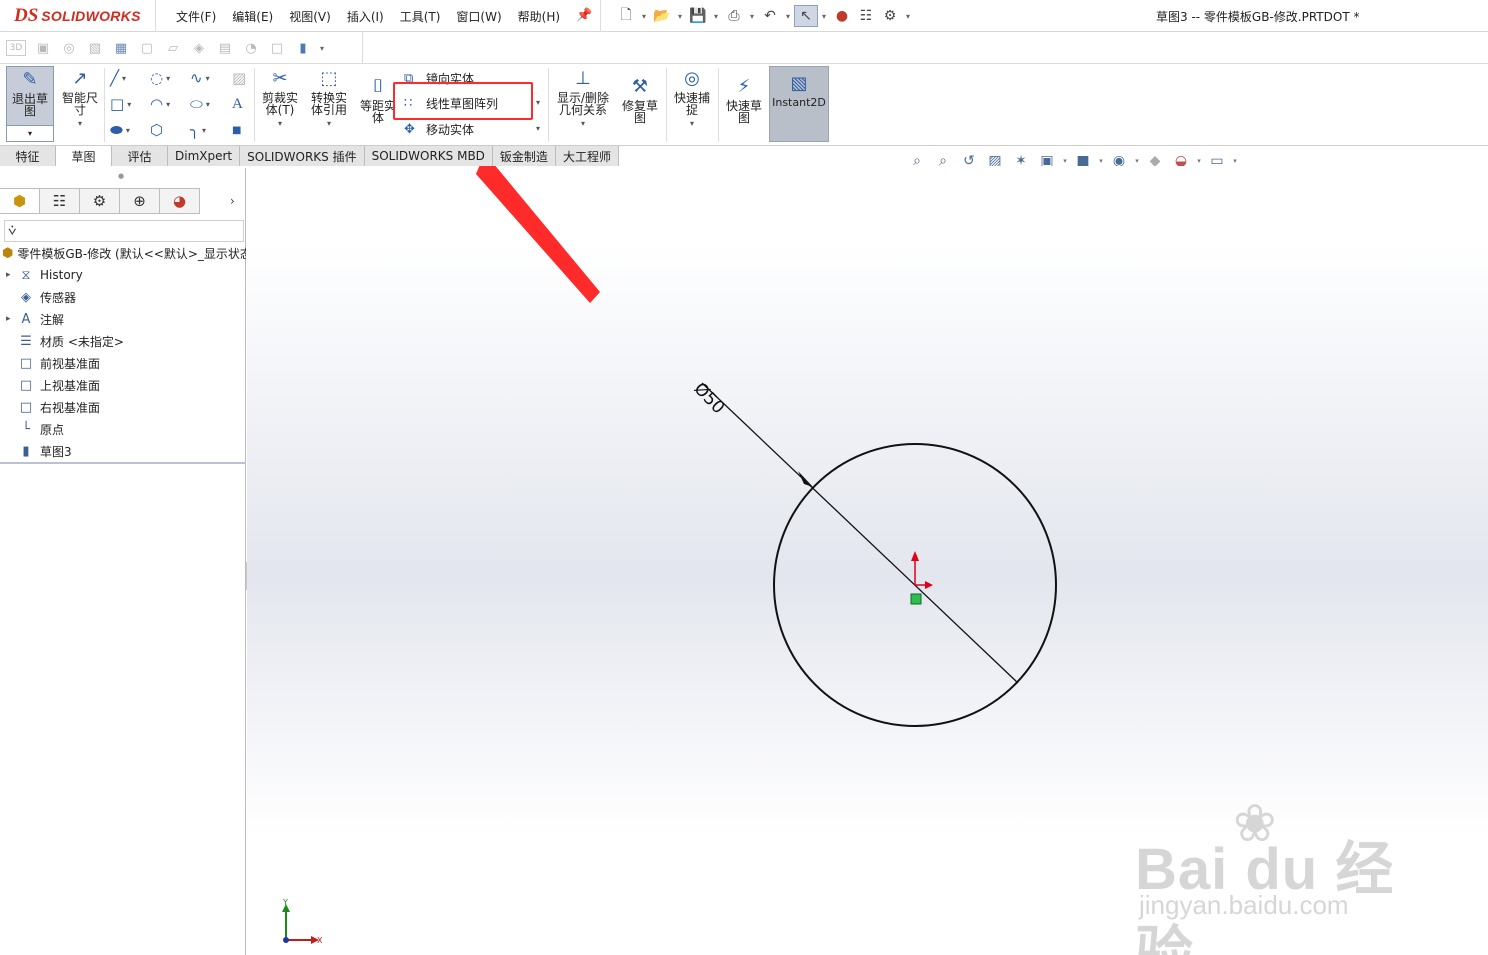 The image size is (1488, 955). What do you see at coordinates (123, 385) in the screenshot?
I see `tree-item: □ 上视基准面` at bounding box center [123, 385].